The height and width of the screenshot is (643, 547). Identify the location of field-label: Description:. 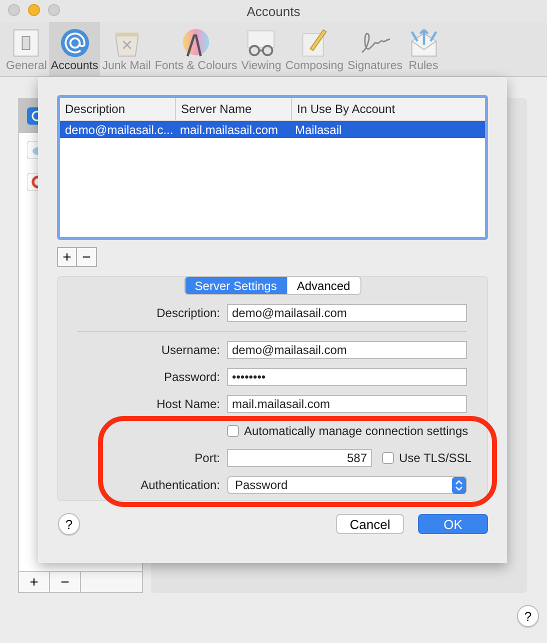
(188, 313).